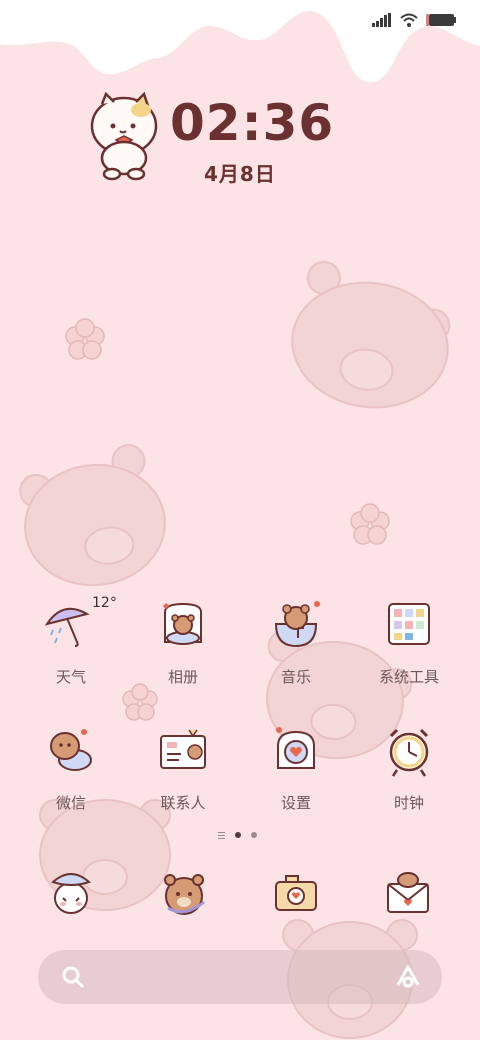 The width and height of the screenshot is (480, 1040). What do you see at coordinates (297, 624) in the screenshot?
I see `music-bear-icon` at bounding box center [297, 624].